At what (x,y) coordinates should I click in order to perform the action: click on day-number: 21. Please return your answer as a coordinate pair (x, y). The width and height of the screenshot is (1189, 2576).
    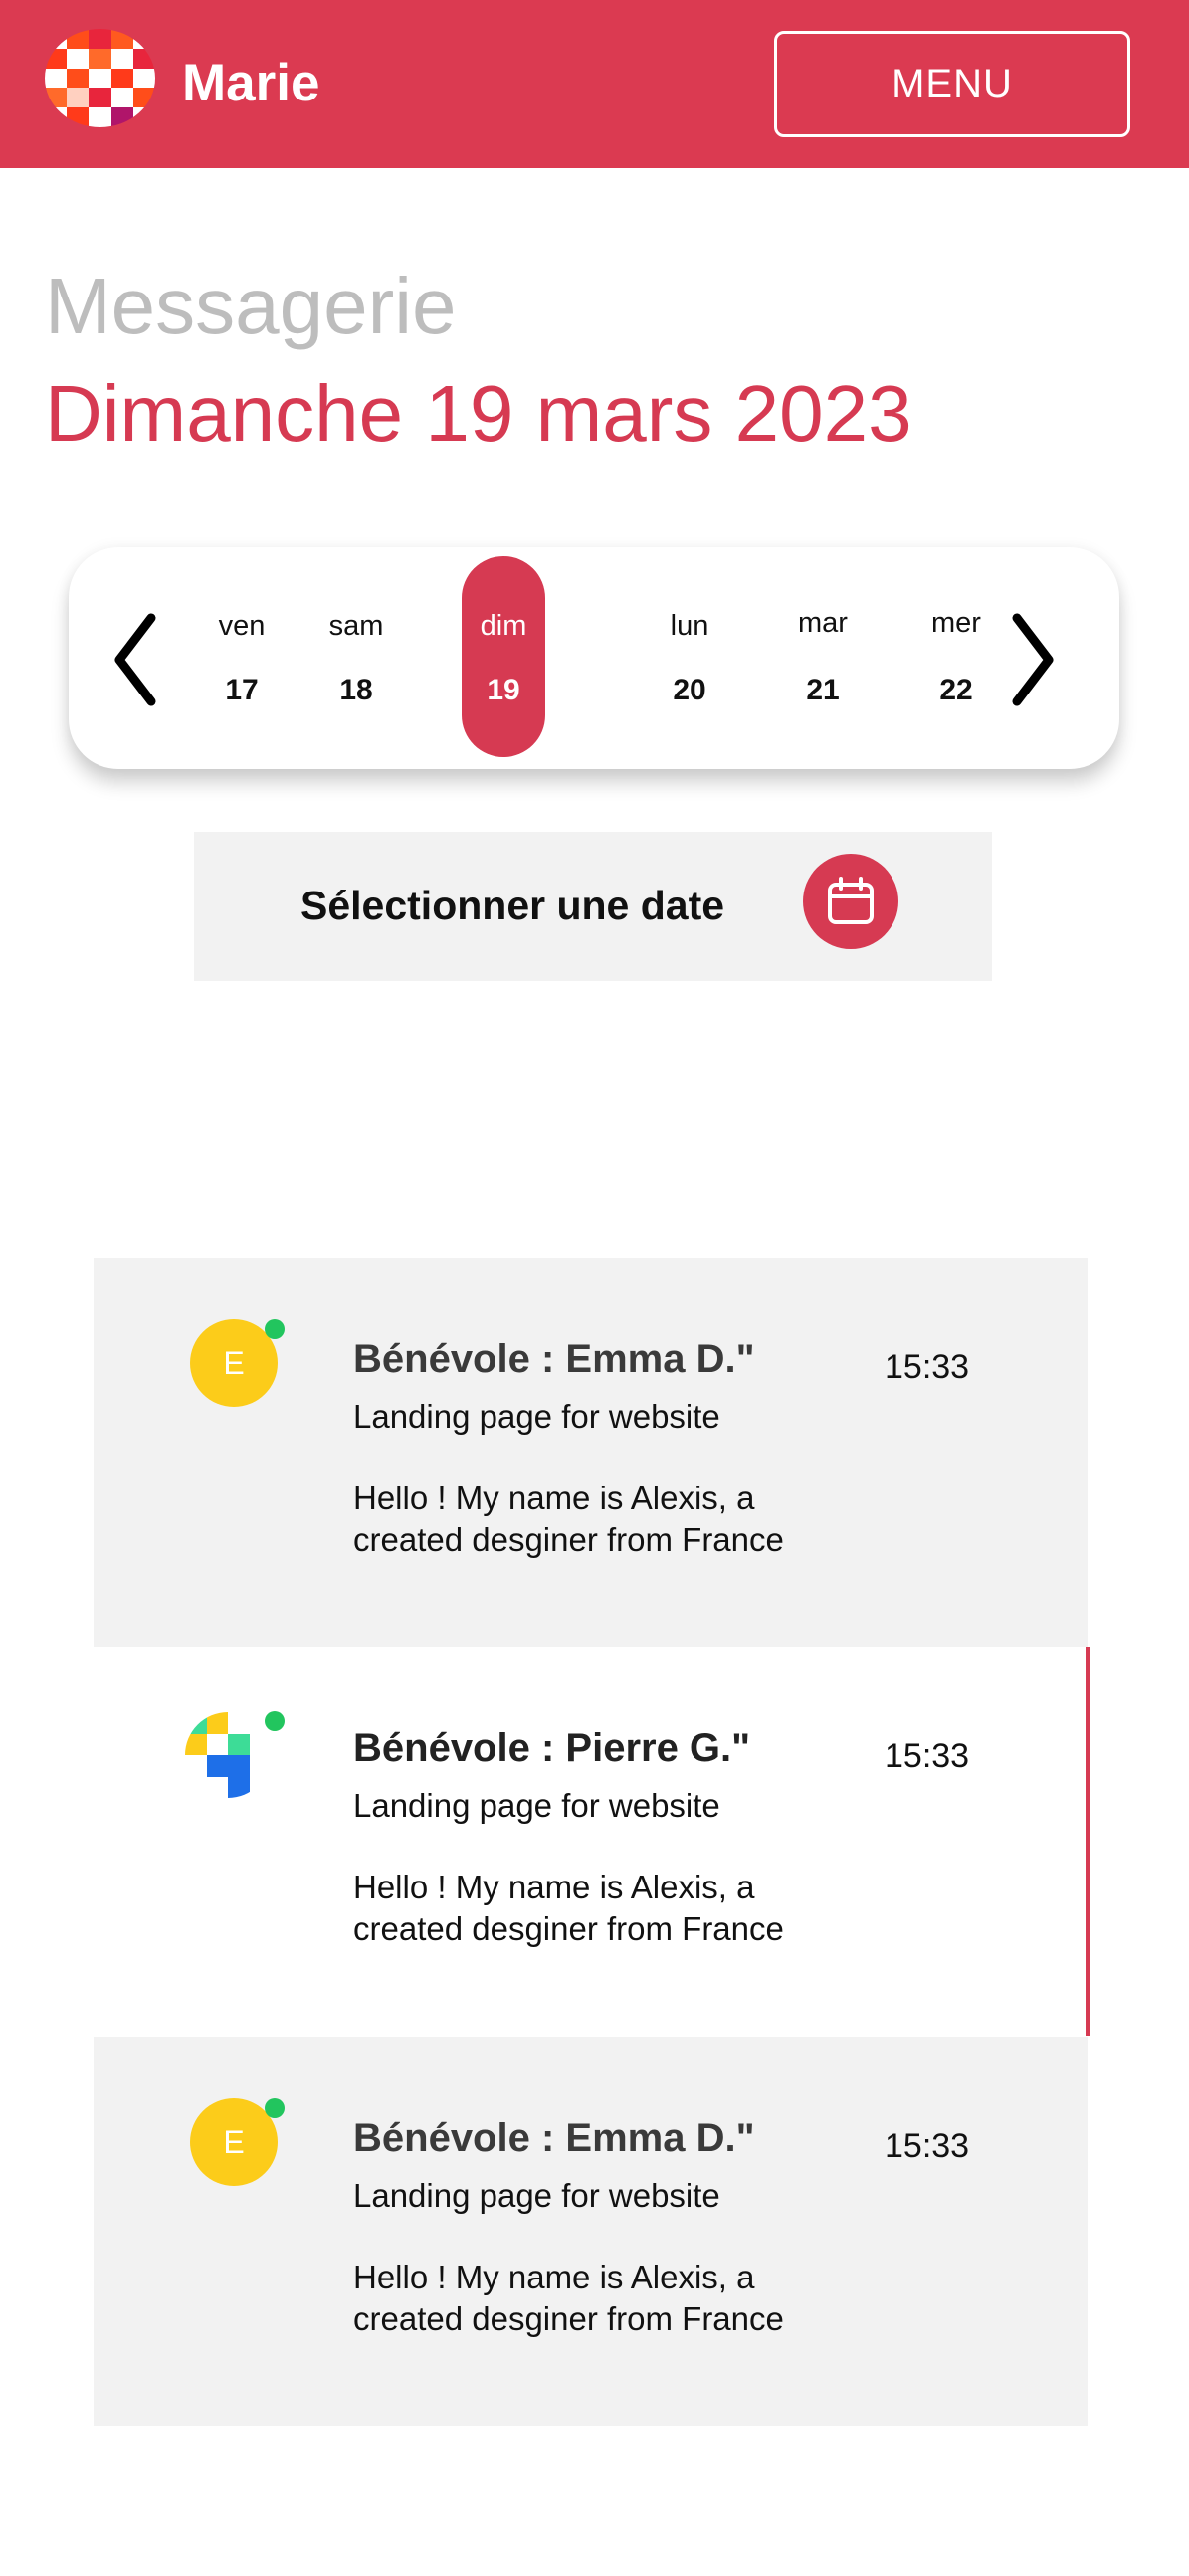
    Looking at the image, I should click on (823, 690).